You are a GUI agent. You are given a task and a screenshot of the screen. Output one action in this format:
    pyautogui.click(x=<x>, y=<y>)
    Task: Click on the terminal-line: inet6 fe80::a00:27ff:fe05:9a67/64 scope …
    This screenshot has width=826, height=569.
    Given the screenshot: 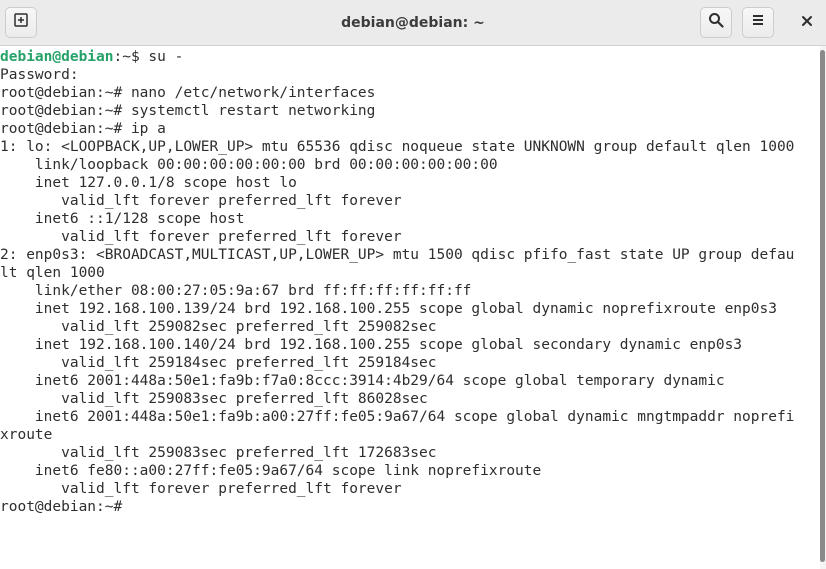 What is the action you would take?
    pyautogui.click(x=271, y=471)
    